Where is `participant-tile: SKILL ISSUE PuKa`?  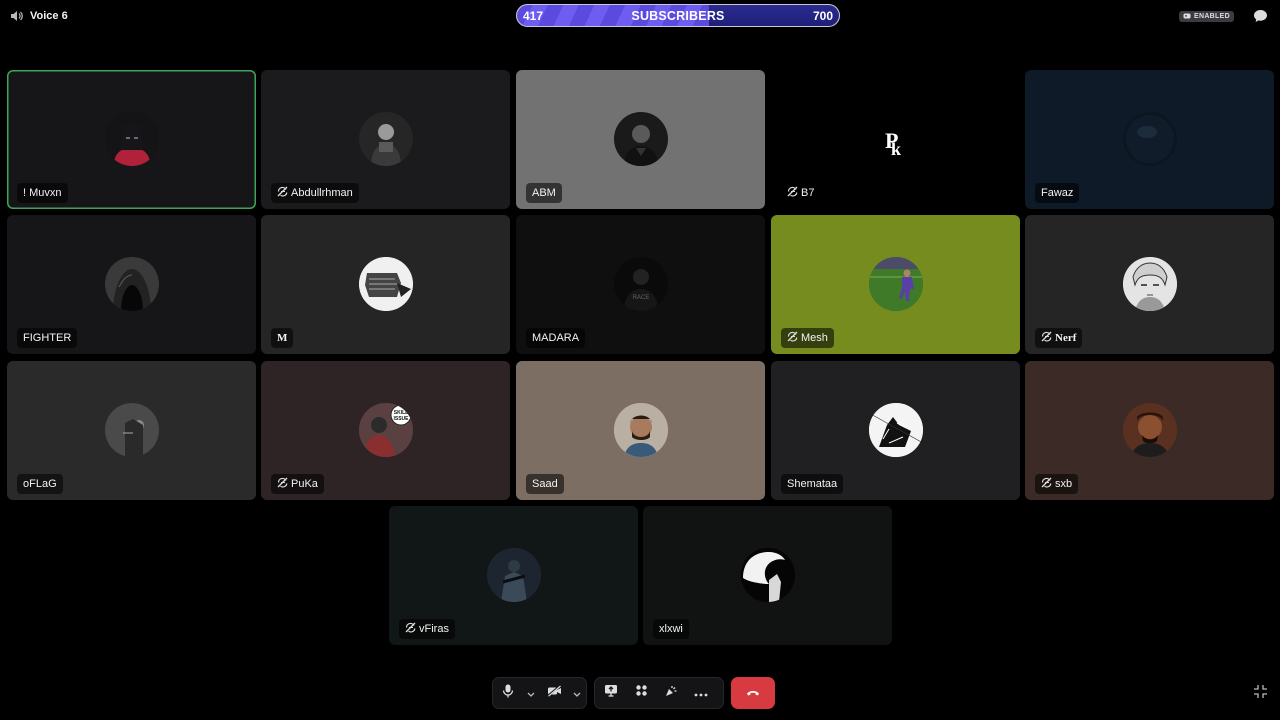
participant-tile: SKILL ISSUE PuKa is located at coordinates (385, 430).